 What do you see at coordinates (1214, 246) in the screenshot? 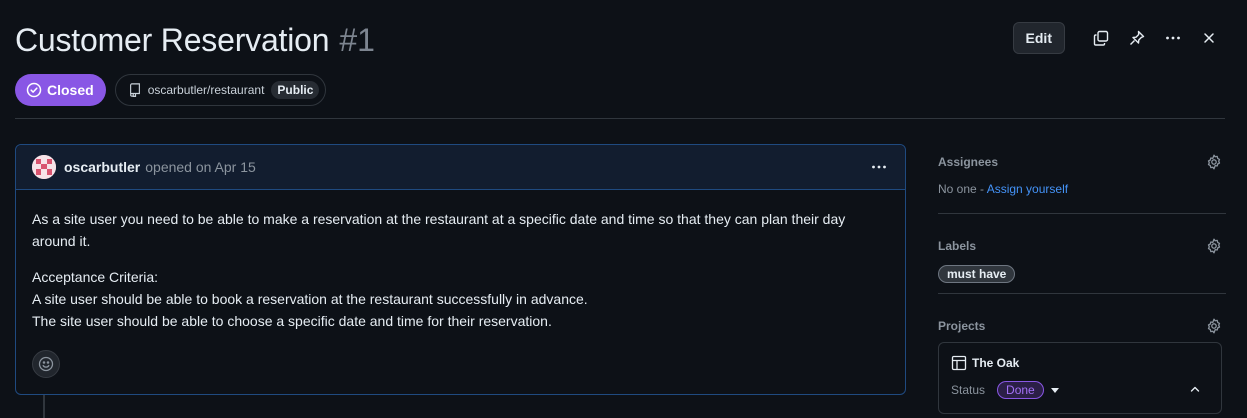
I see `labels-gear-icon` at bounding box center [1214, 246].